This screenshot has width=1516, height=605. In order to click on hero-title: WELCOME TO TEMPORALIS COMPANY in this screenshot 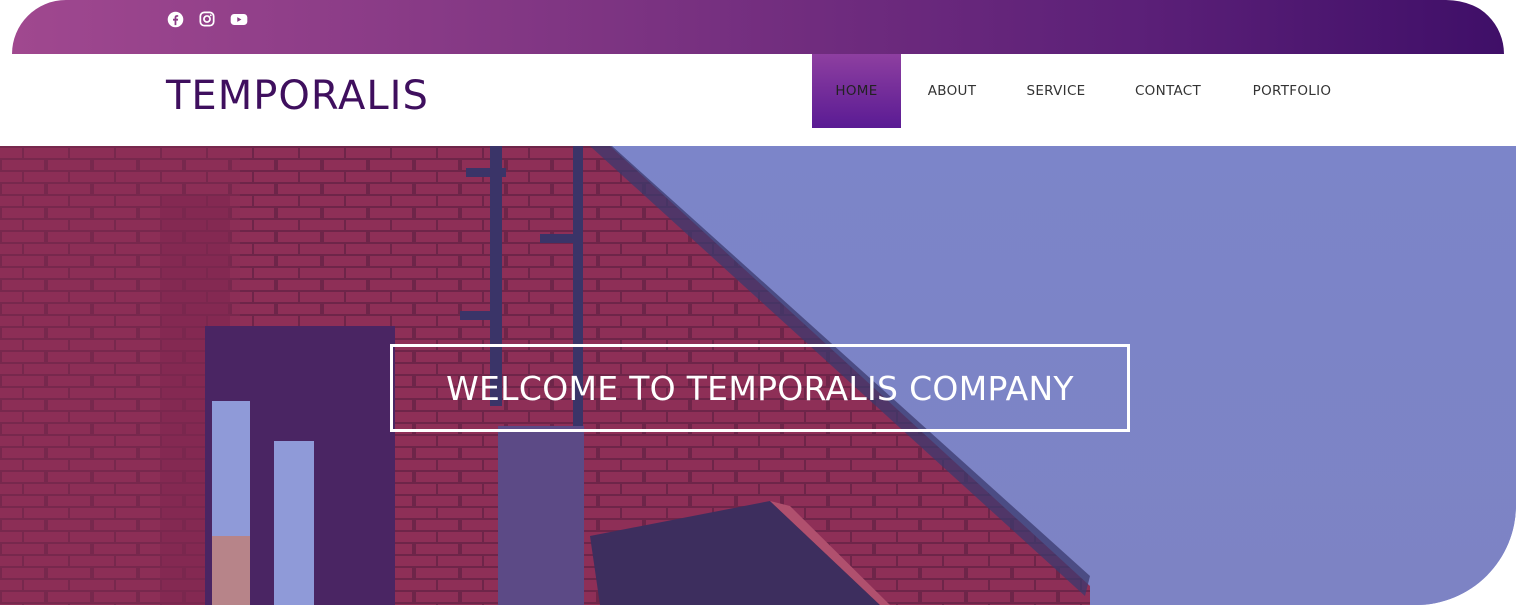, I will do `click(760, 388)`.